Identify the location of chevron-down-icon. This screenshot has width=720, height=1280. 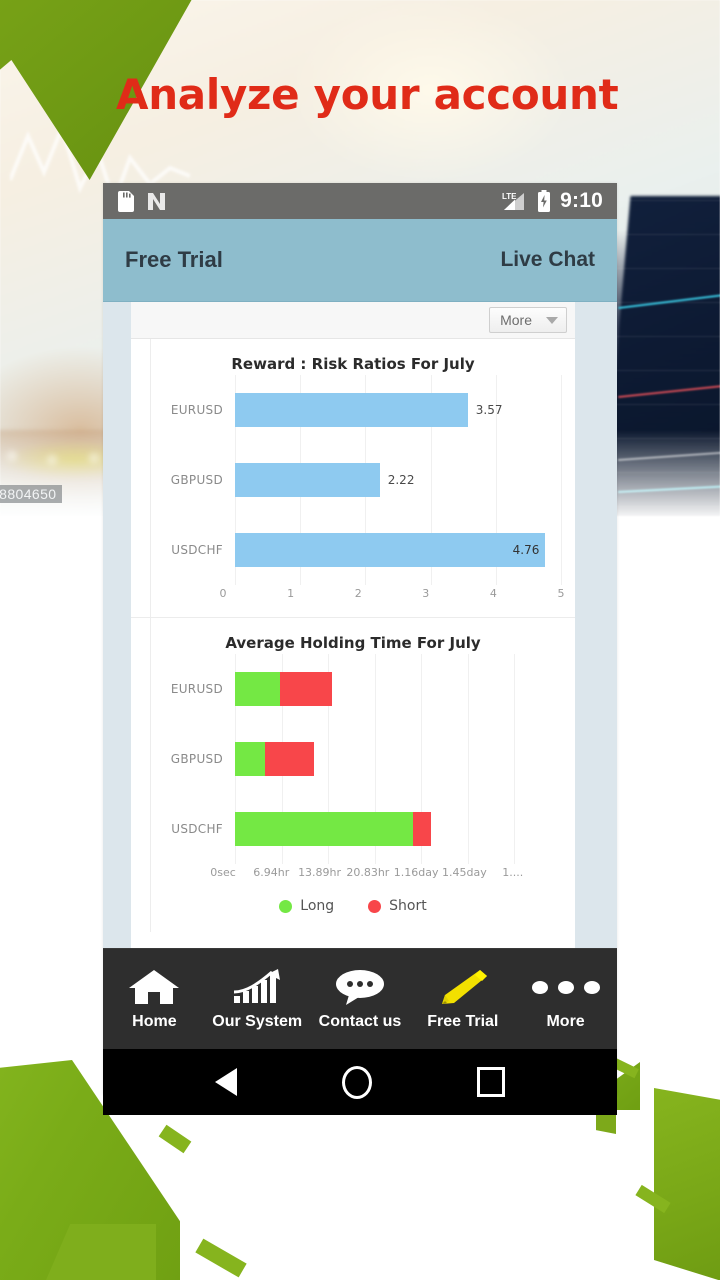
(552, 320).